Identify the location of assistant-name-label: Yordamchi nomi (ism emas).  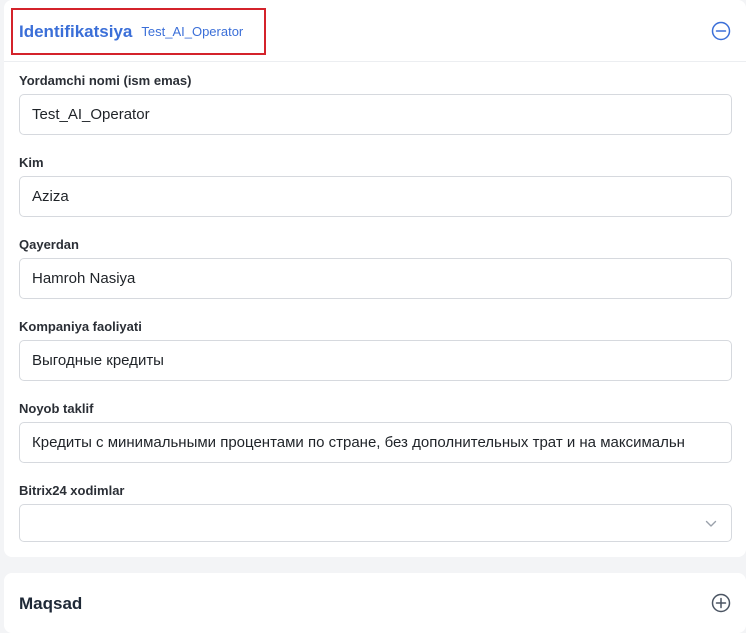
(105, 80).